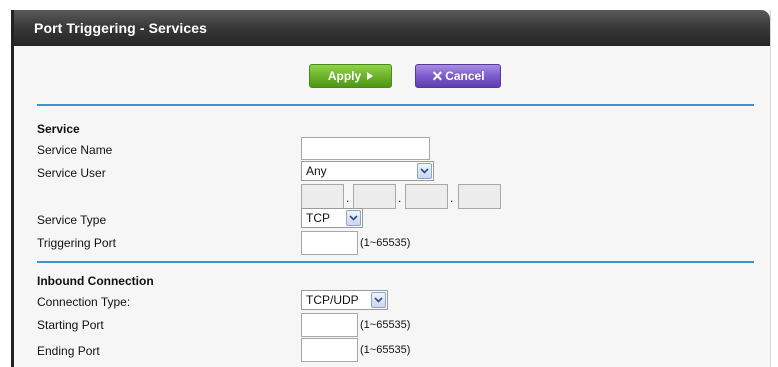 Image resolution: width=778 pixels, height=367 pixels. Describe the element at coordinates (75, 150) in the screenshot. I see `service-name-label: Service Name` at that location.